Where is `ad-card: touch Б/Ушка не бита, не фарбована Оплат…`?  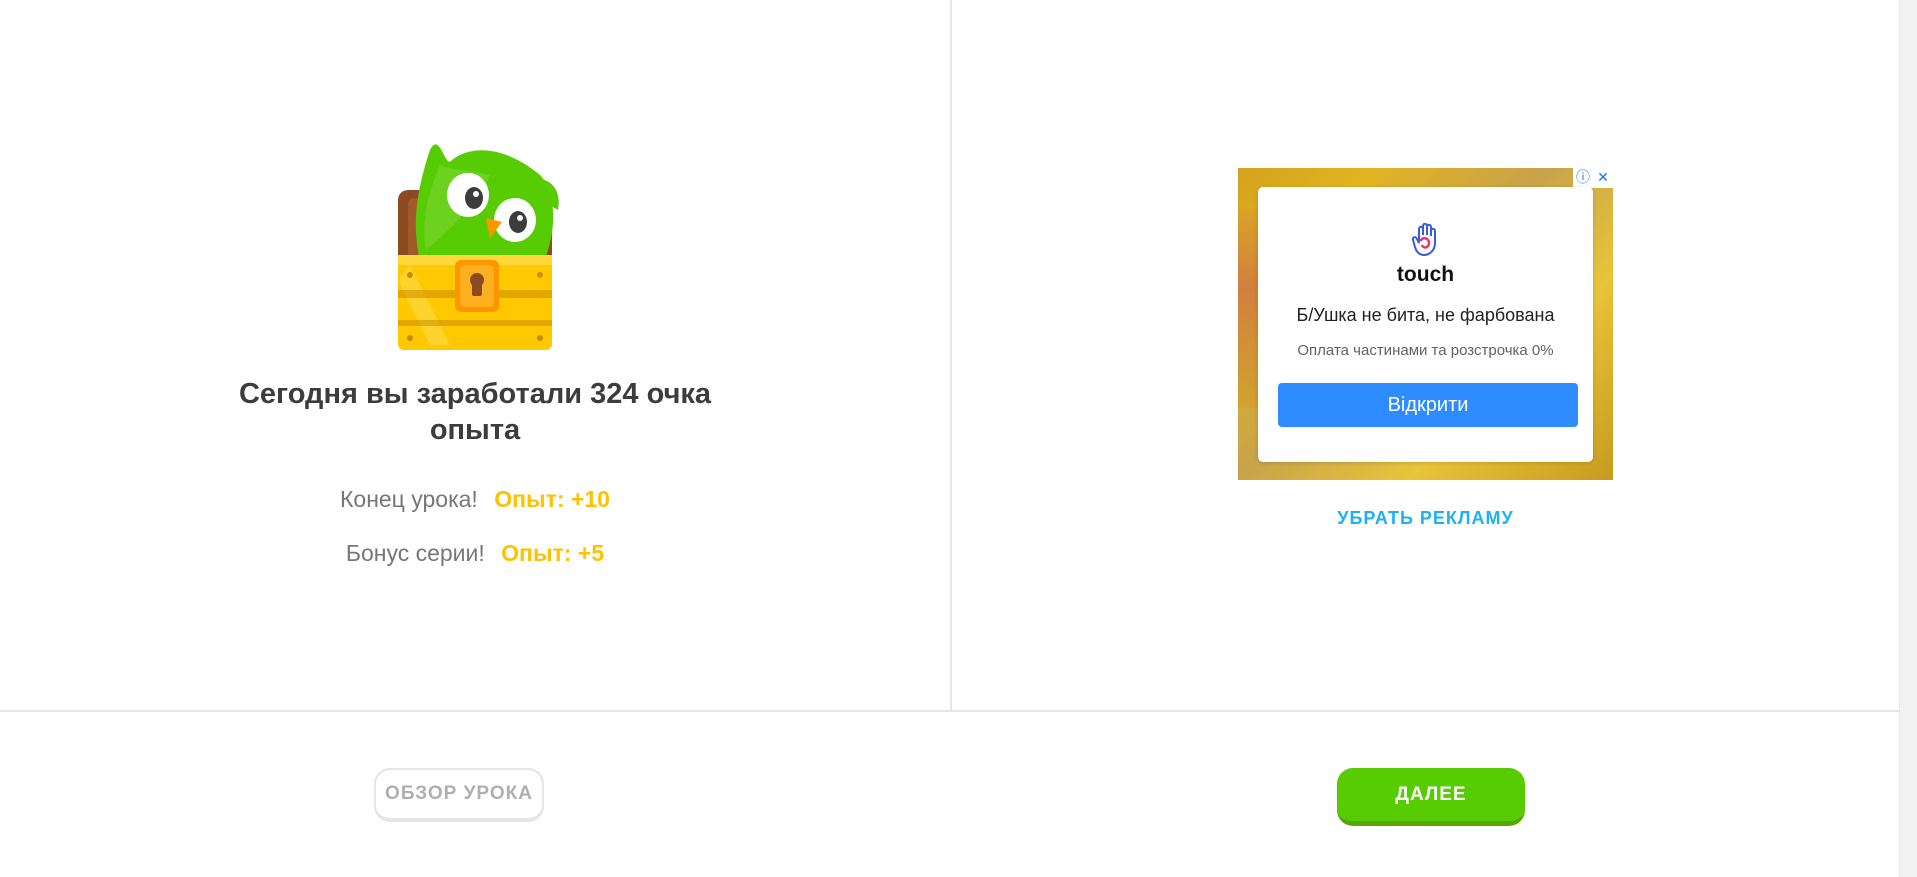
ad-card: touch Б/Ушка не бита, не фарбована Оплат… is located at coordinates (1425, 324).